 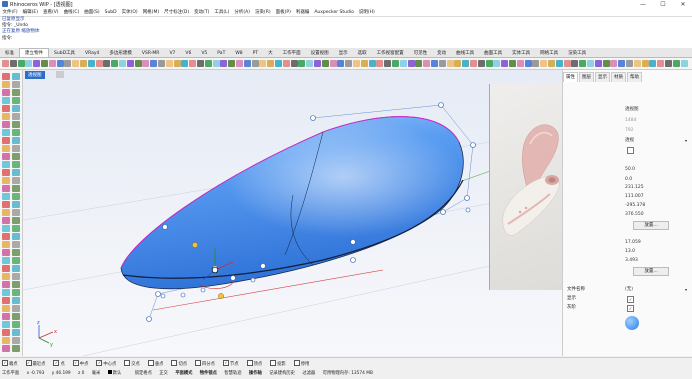 What do you see at coordinates (521, 53) in the screenshot?
I see `tab-solid-tools: 实体工具` at bounding box center [521, 53].